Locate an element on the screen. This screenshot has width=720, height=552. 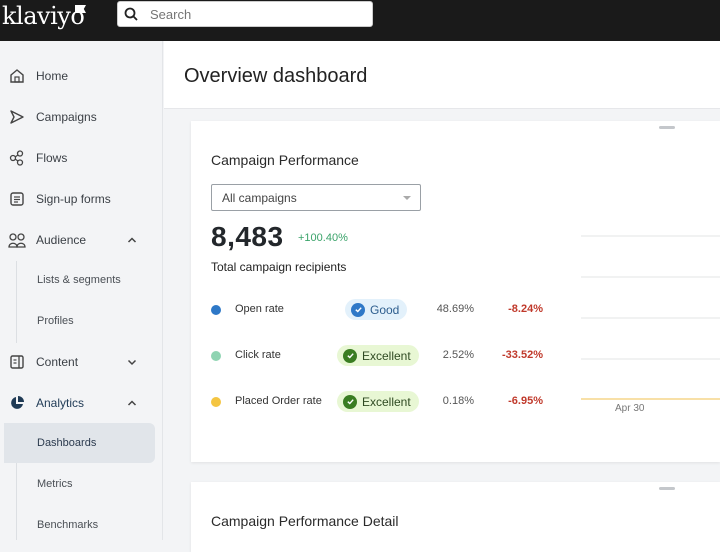
sidebar-subitem-lists-segments: Lists & segments is located at coordinates (79, 280).